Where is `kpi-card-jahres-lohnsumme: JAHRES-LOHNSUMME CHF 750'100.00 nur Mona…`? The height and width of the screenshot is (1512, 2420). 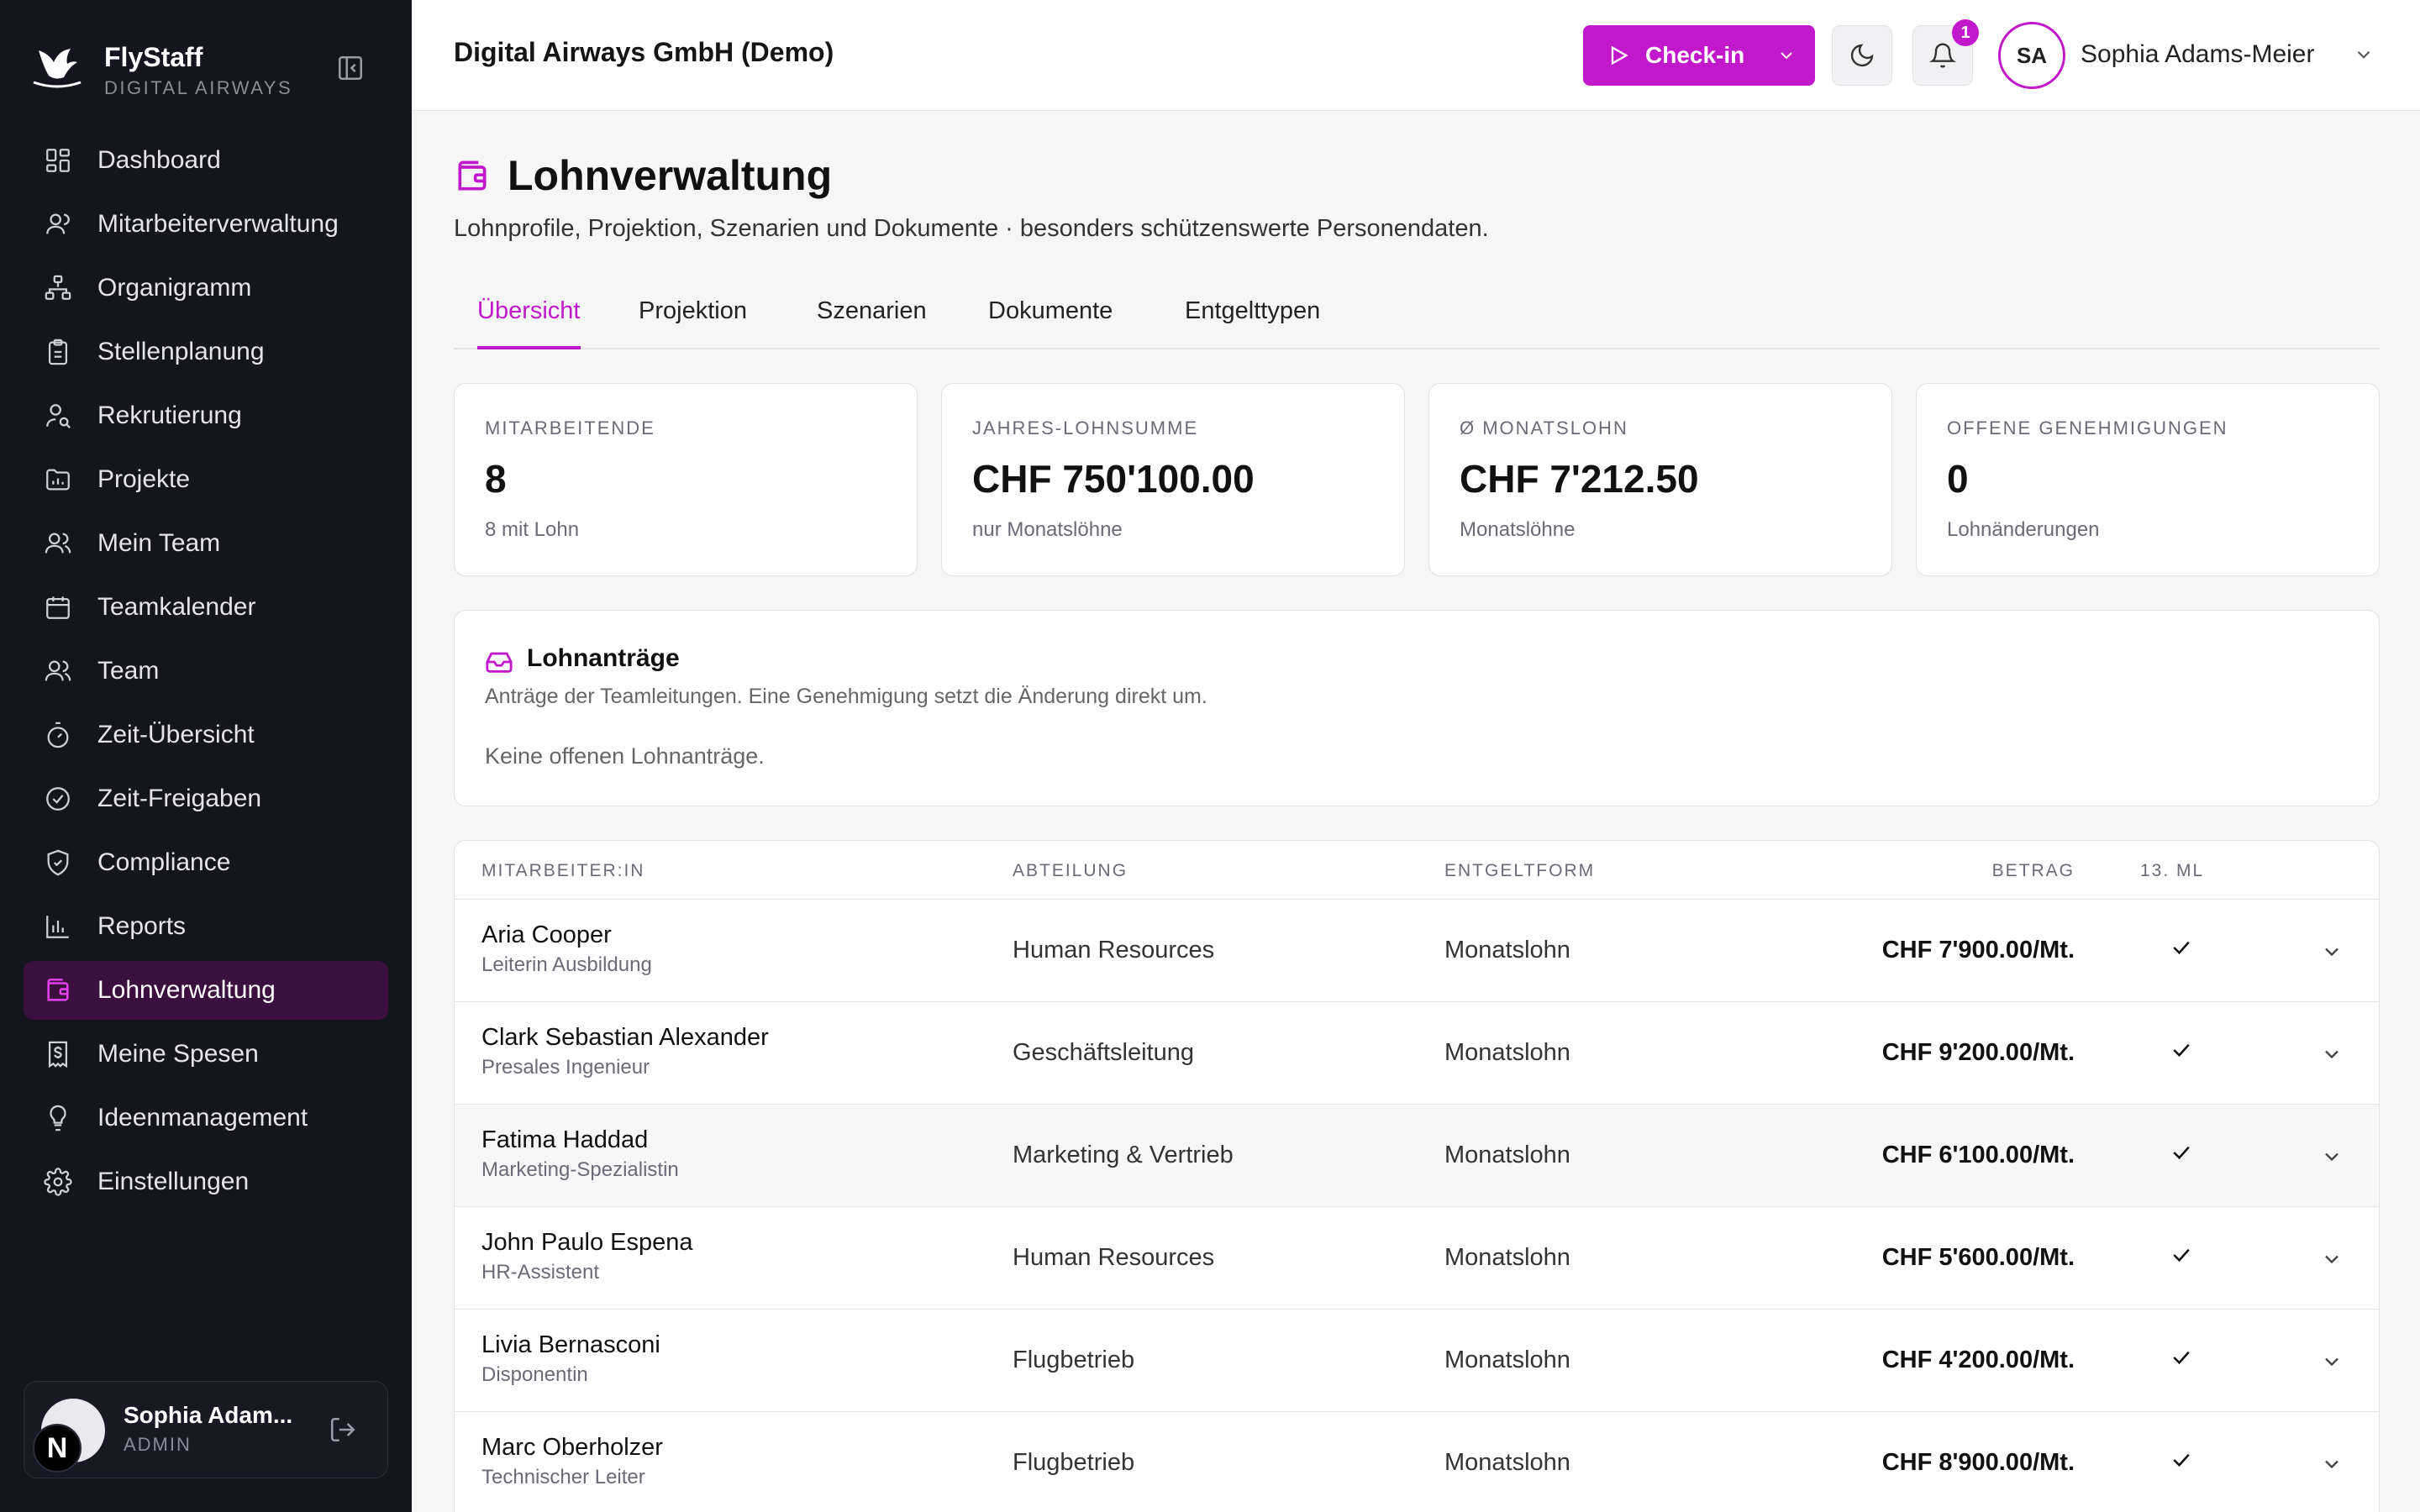 kpi-card-jahres-lohnsumme: JAHRES-LOHNSUMME CHF 750'100.00 nur Mona… is located at coordinates (1173, 479).